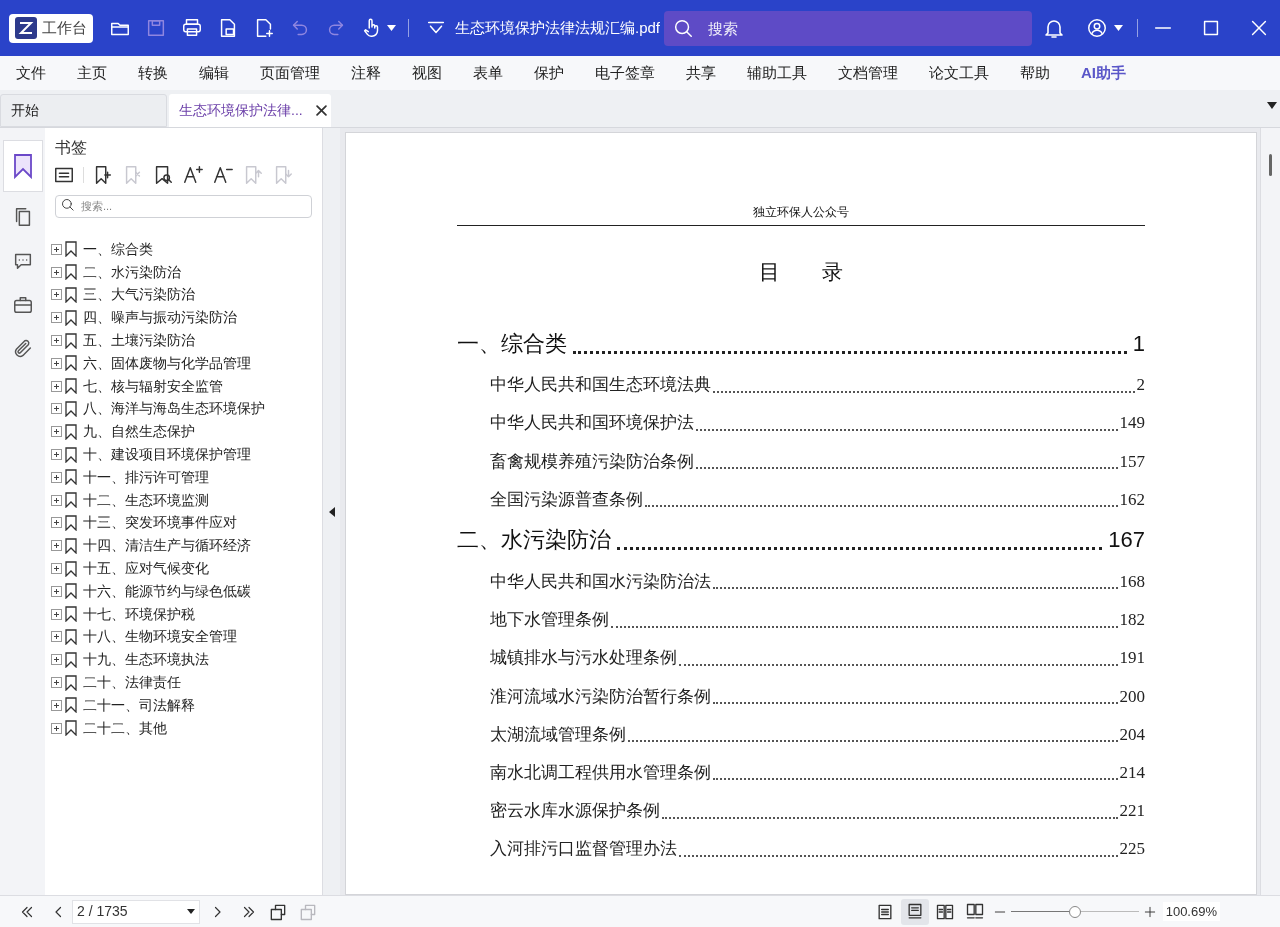  I want to click on menu-item: 帮助, so click(1035, 73).